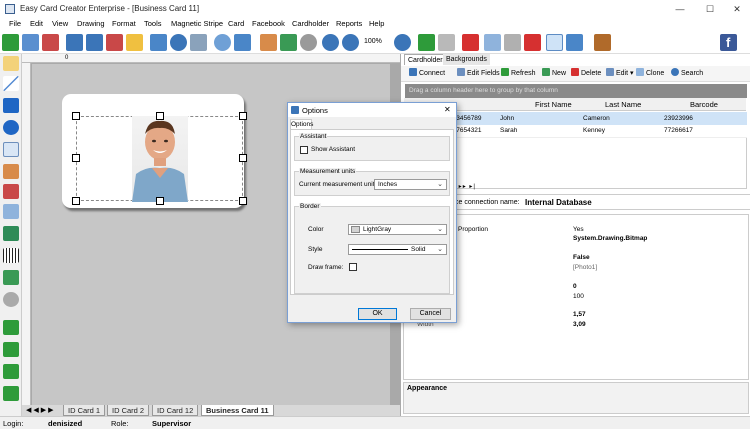 The height and width of the screenshot is (429, 750). What do you see at coordinates (11, 255) in the screenshot?
I see `barcode-icon` at bounding box center [11, 255].